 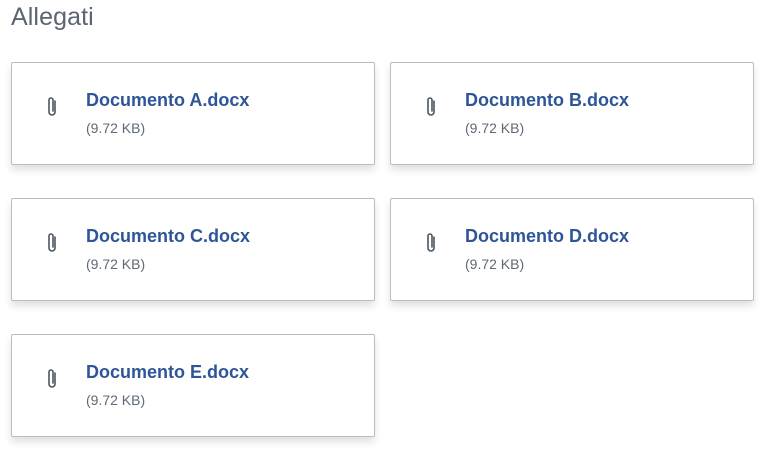 I want to click on attachment-link: Documento B.docx, so click(x=547, y=100).